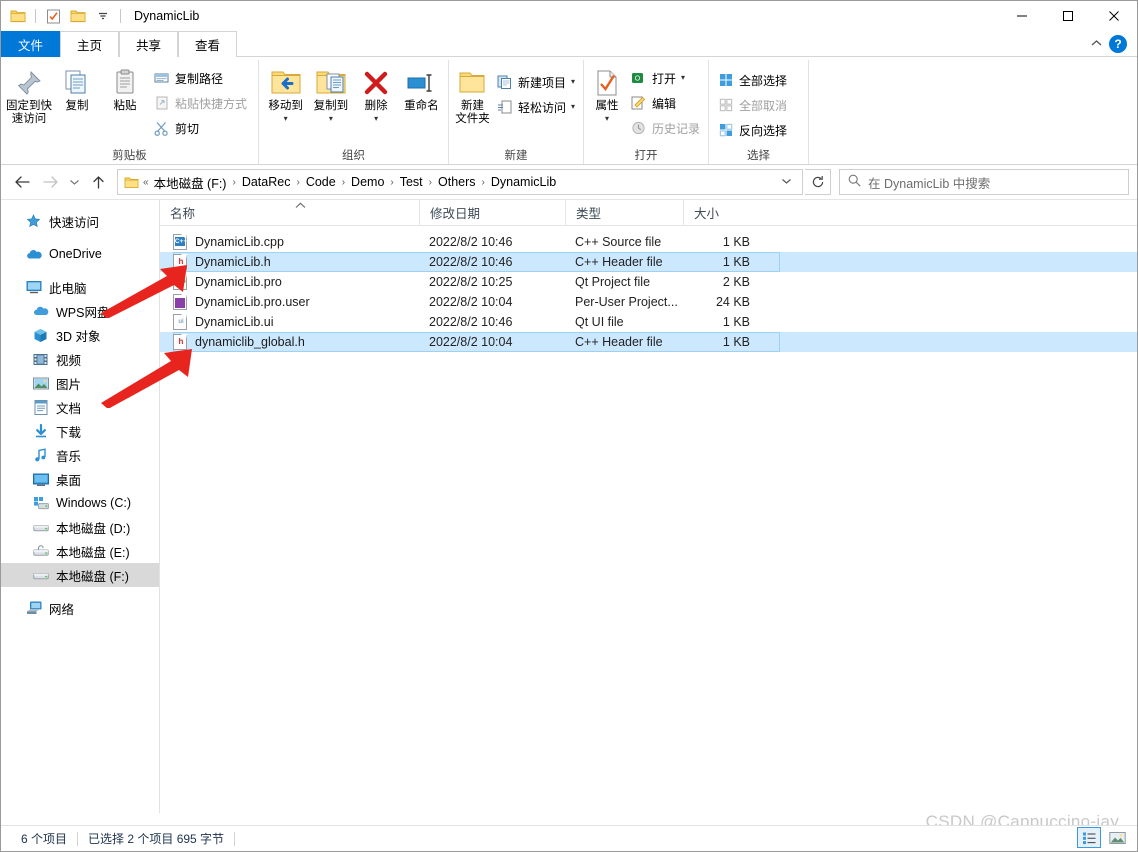 The width and height of the screenshot is (1138, 852). Describe the element at coordinates (289, 213) in the screenshot. I see `column-header-name: 名称` at that location.